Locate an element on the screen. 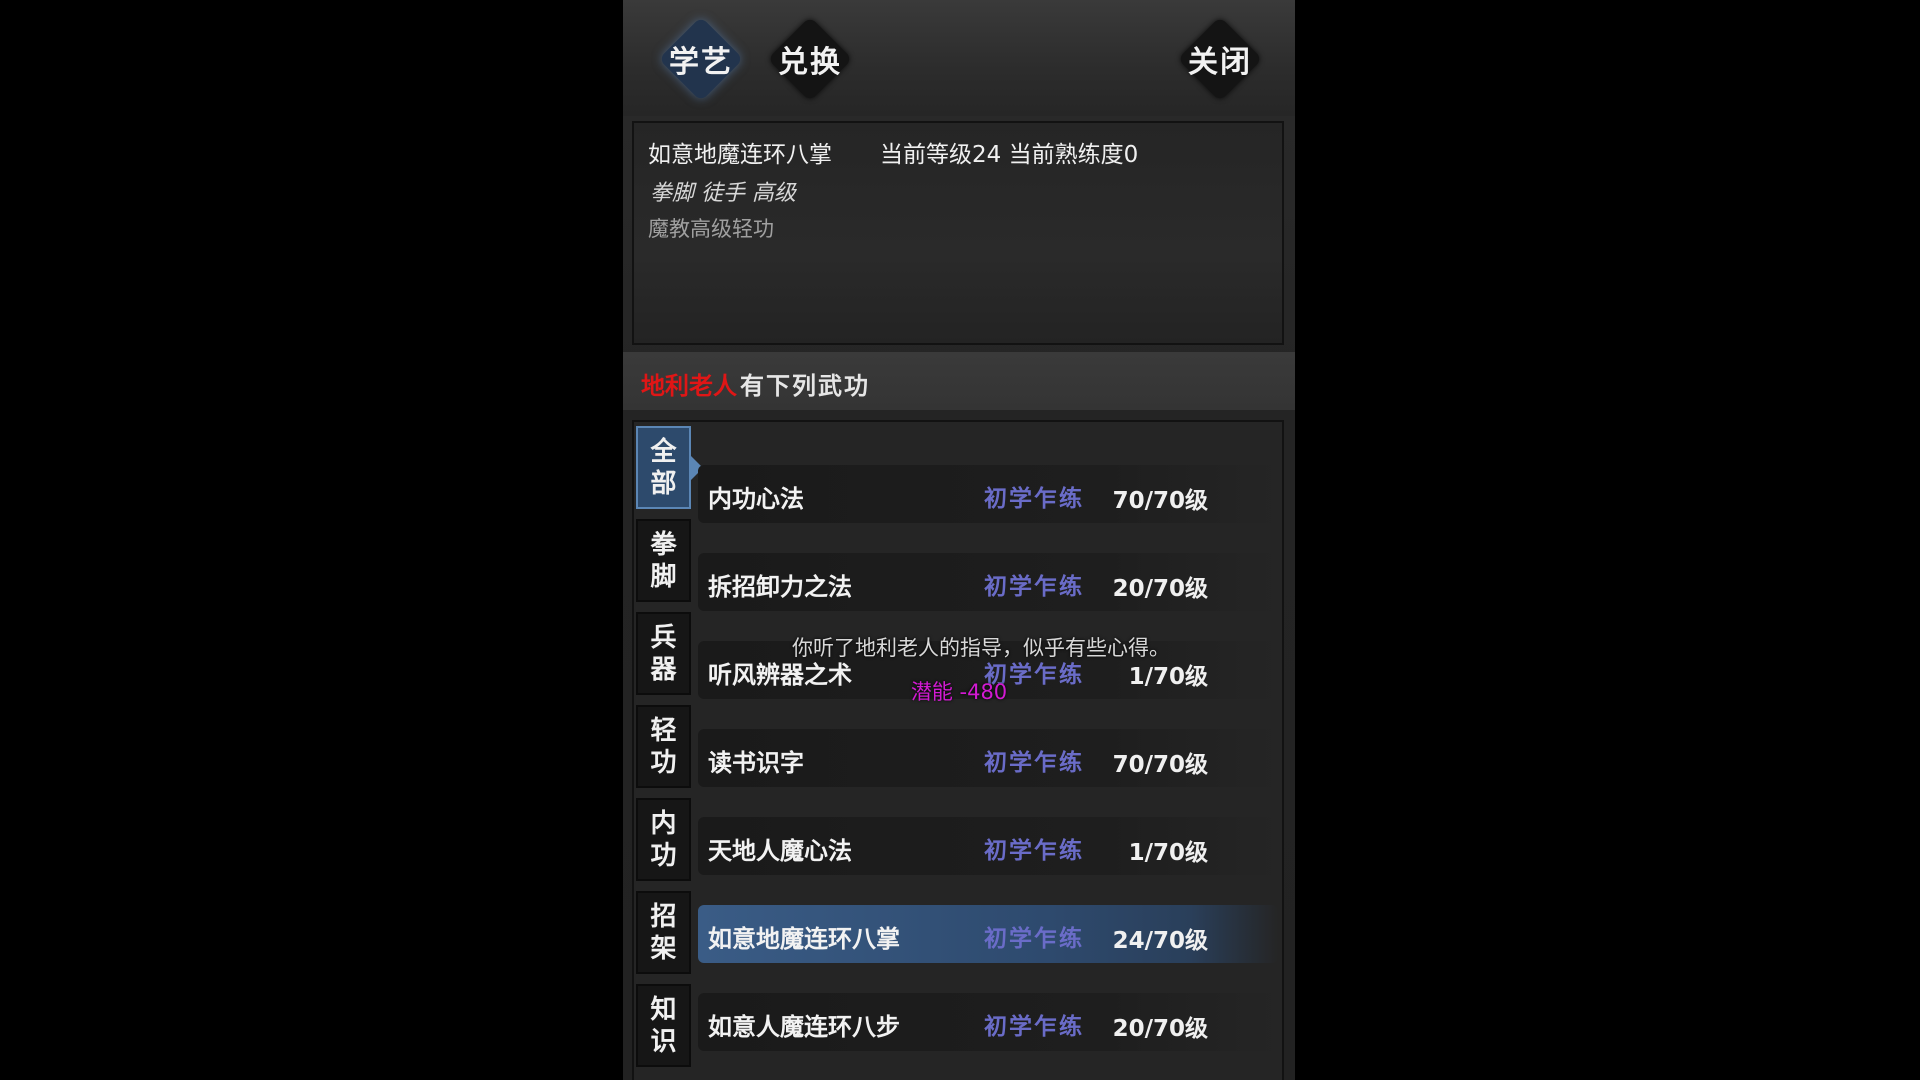  guidance-message: 你听了地利老人的指导，似乎有些心得。 is located at coordinates (981, 648).